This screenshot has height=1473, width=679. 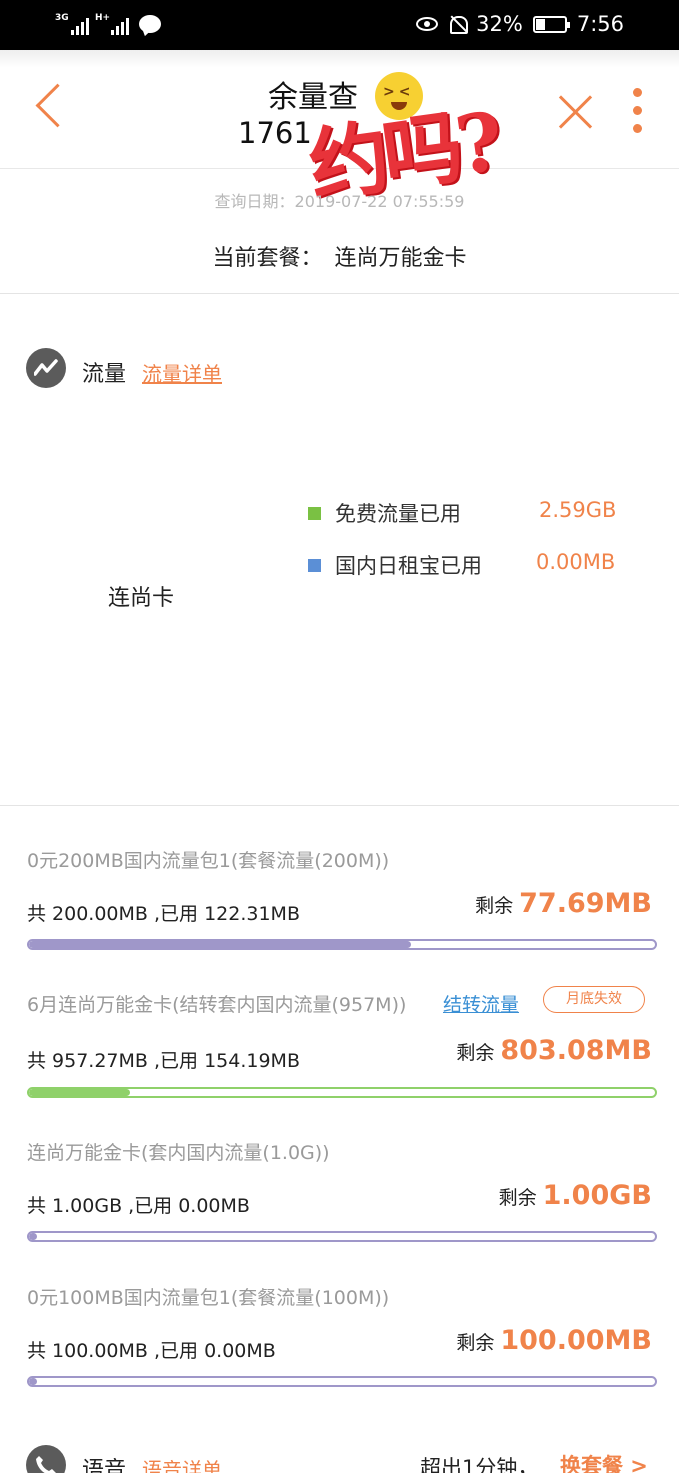 What do you see at coordinates (576, 1050) in the screenshot?
I see `remaining-value: 803.08MB` at bounding box center [576, 1050].